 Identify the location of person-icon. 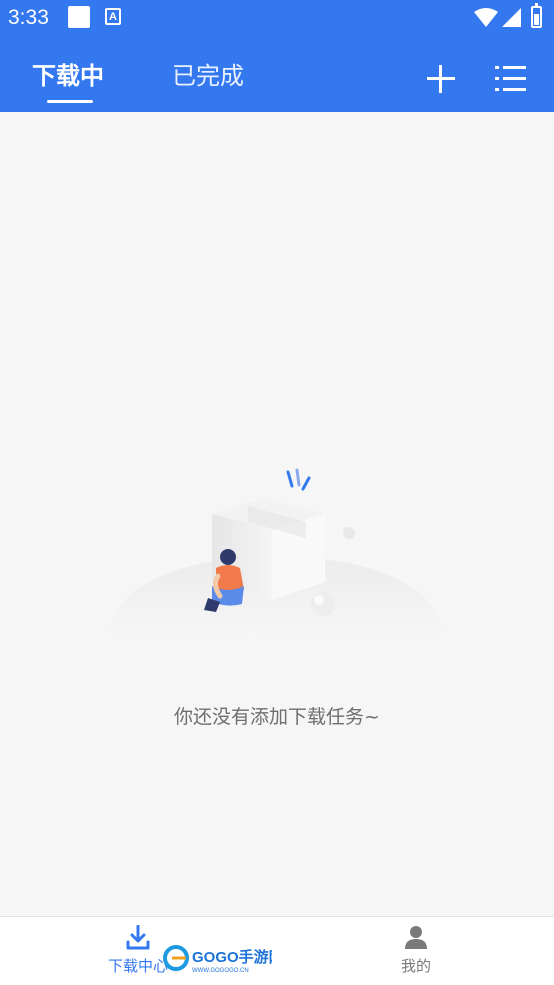
(416, 937).